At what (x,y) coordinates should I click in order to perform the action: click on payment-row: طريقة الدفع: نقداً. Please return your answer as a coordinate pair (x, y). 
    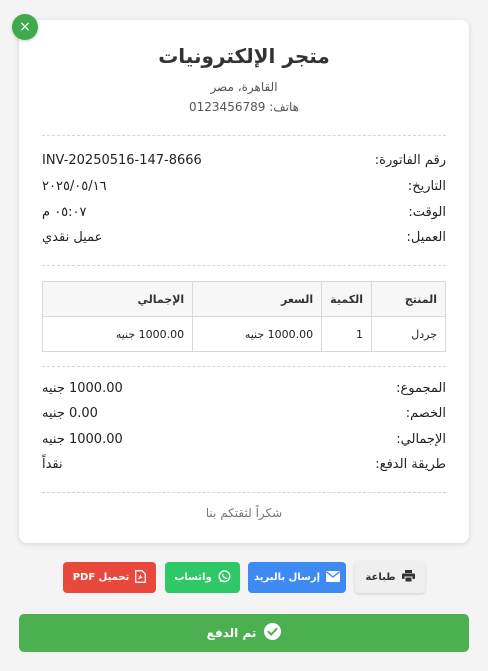
    Looking at the image, I should click on (244, 466).